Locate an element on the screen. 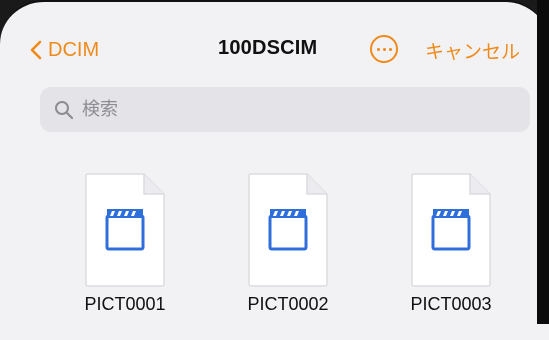 This screenshot has height=340, width=549. ellipsis-icon is located at coordinates (378, 49).